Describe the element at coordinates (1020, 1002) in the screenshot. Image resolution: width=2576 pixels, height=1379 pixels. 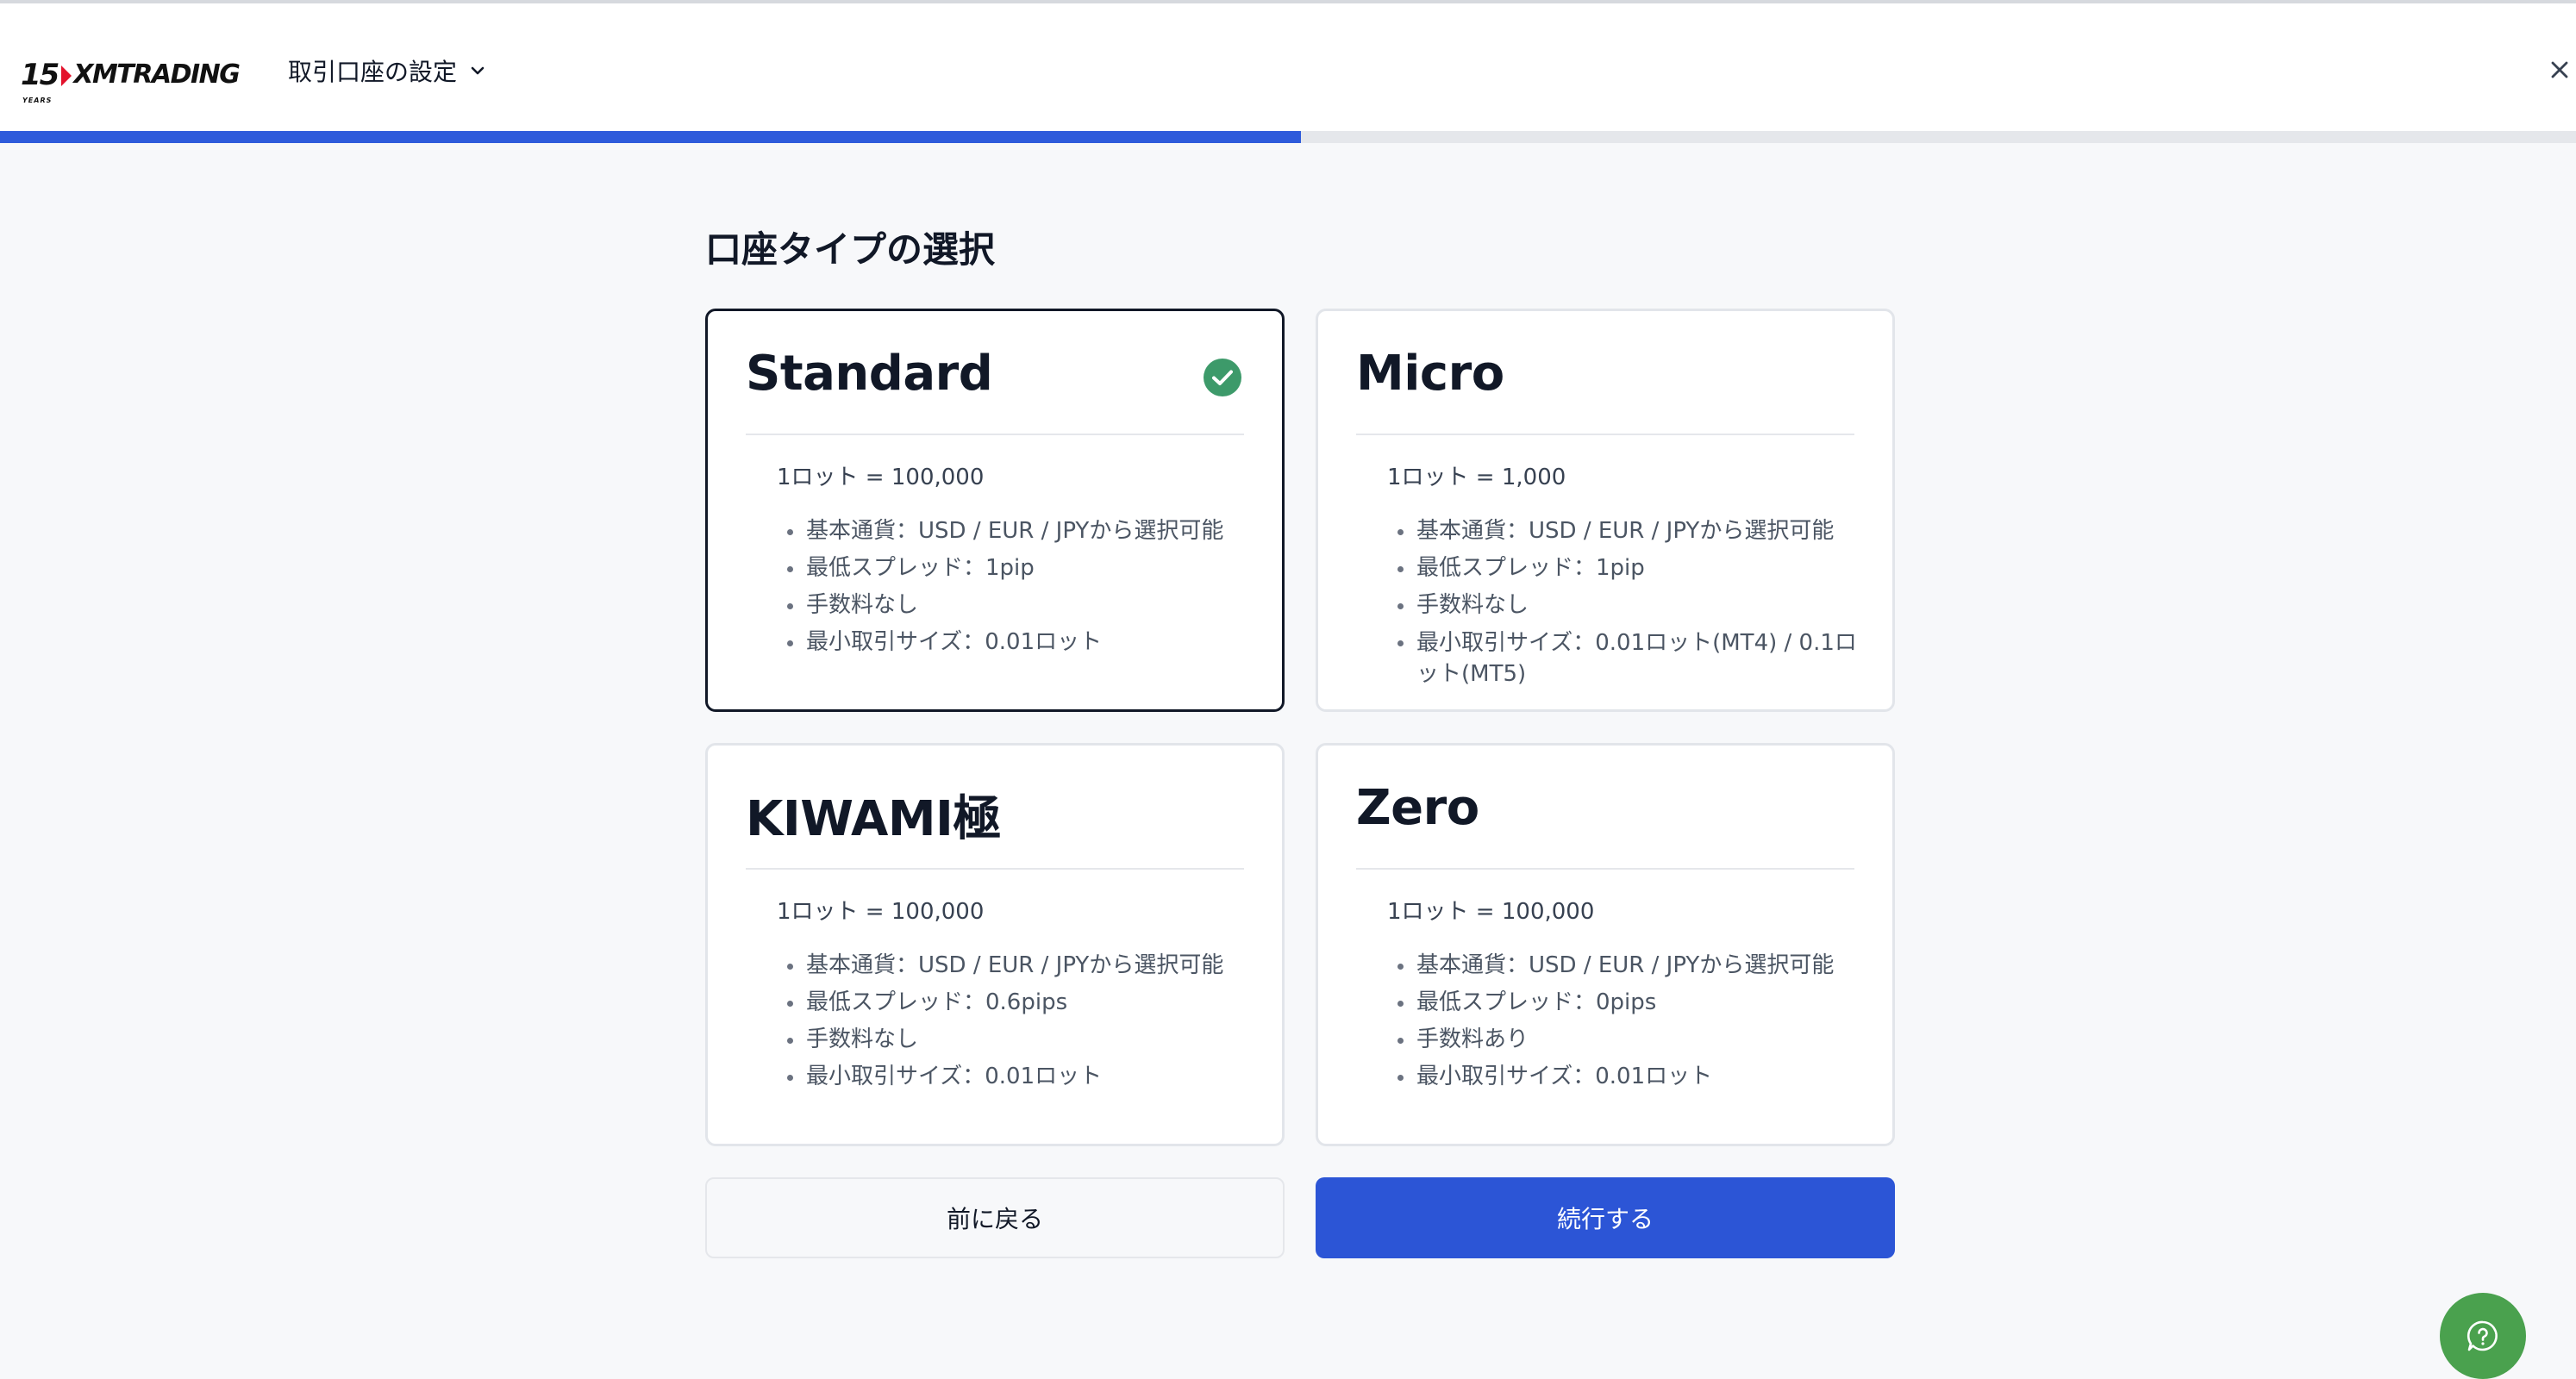
I see `feature-item: 最低スプレッド：0.6pips` at that location.